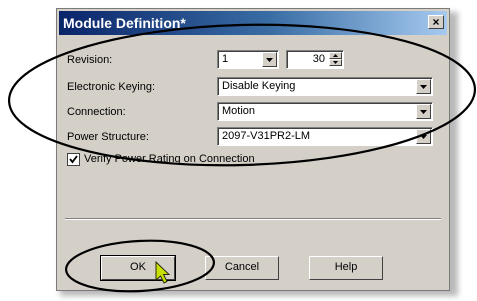 The height and width of the screenshot is (301, 477). I want to click on electronic-keying-select: Disable Keying, so click(325, 86).